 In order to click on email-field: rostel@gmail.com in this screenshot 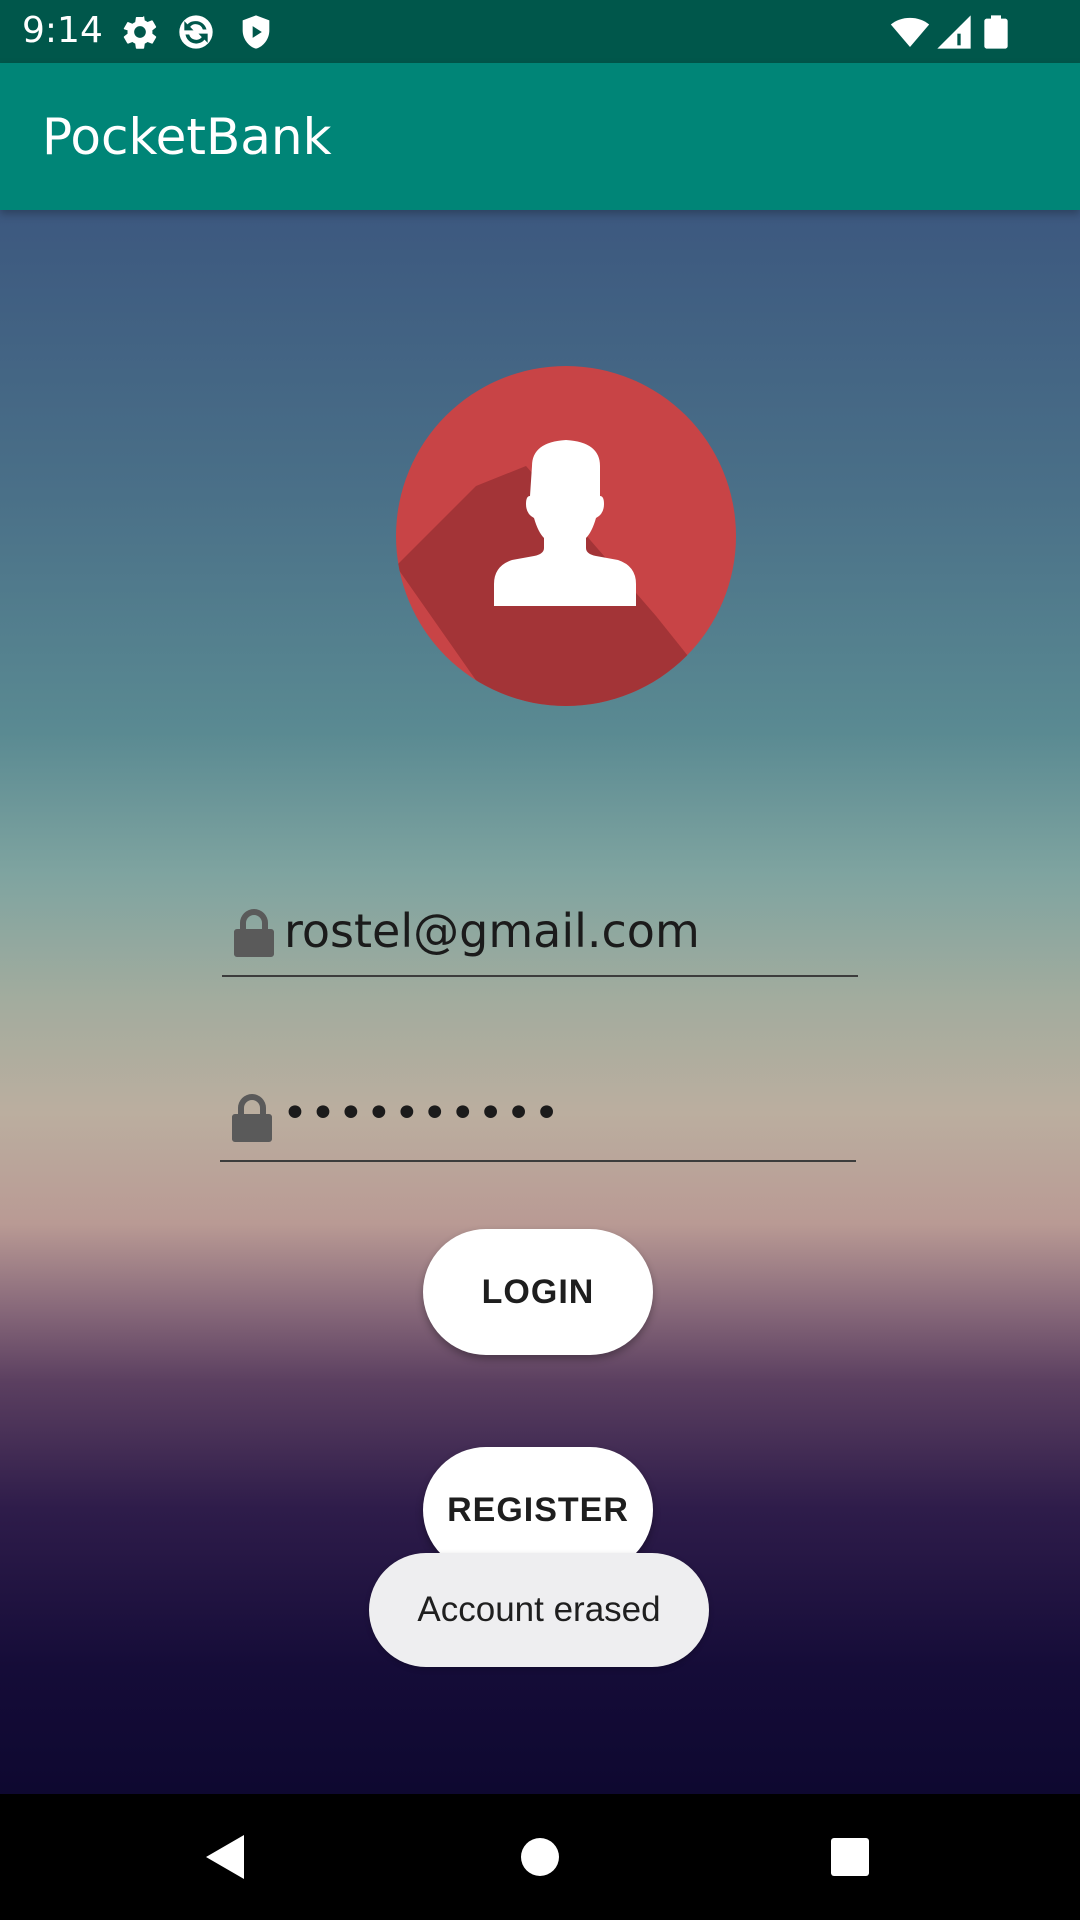, I will do `click(540, 936)`.